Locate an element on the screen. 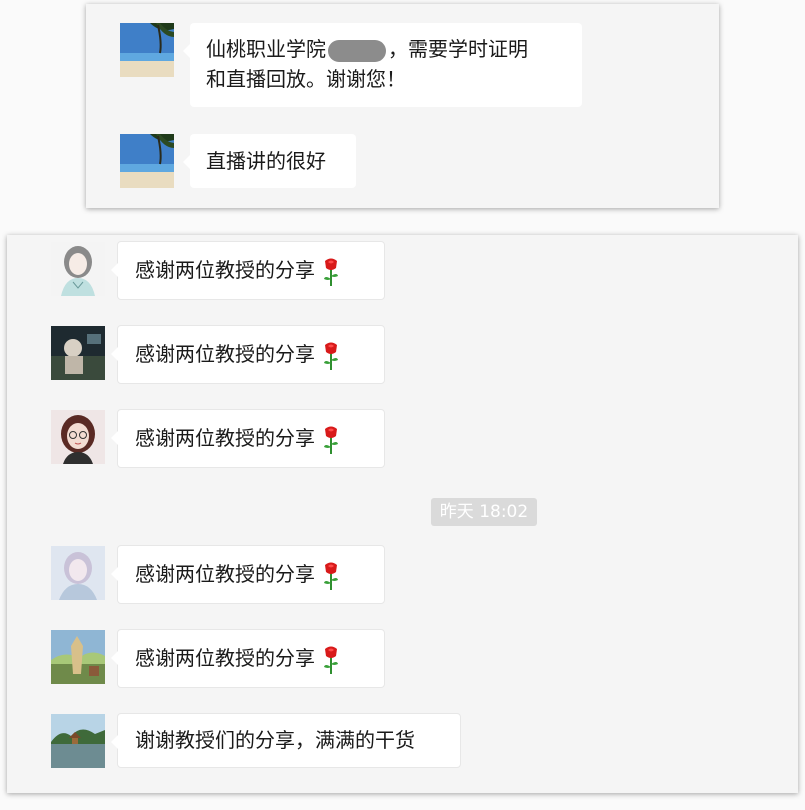 The height and width of the screenshot is (810, 805). lake-pavilion-avatar is located at coordinates (78, 741).